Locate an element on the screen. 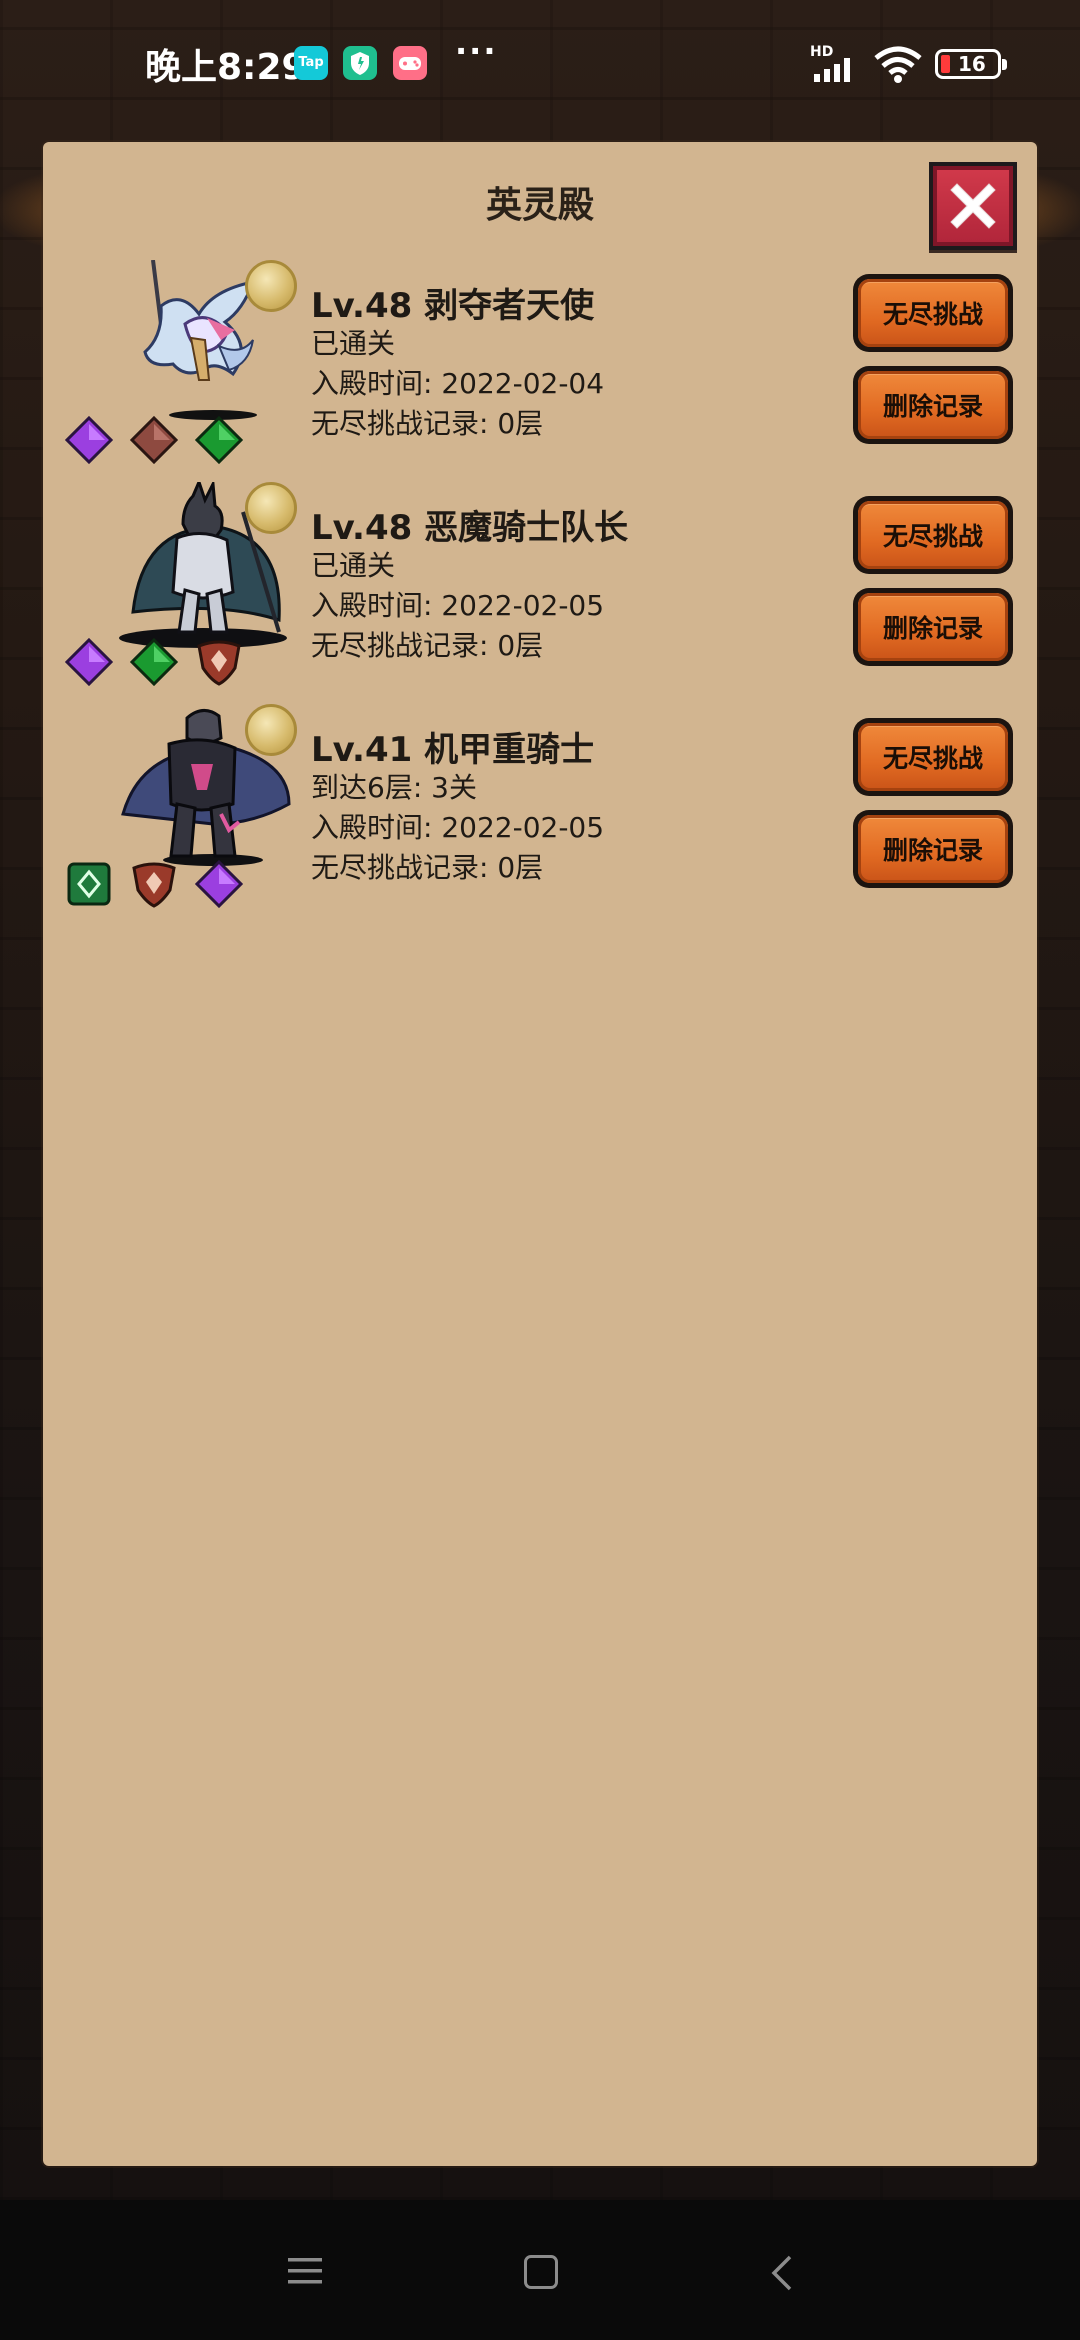  green-card-icon is located at coordinates (89, 884).